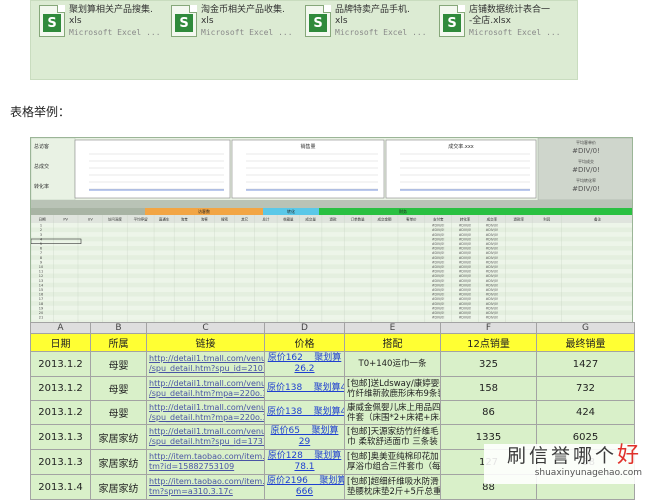 The width and height of the screenshot is (652, 500). What do you see at coordinates (331, 204) in the screenshot?
I see `band` at bounding box center [331, 204].